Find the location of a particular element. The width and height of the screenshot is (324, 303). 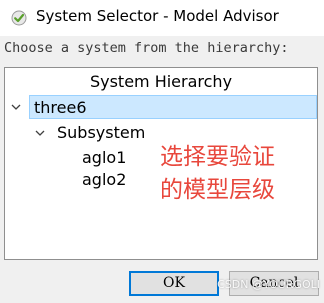

watermark: CSDN @YOURGOLI is located at coordinates (268, 284).